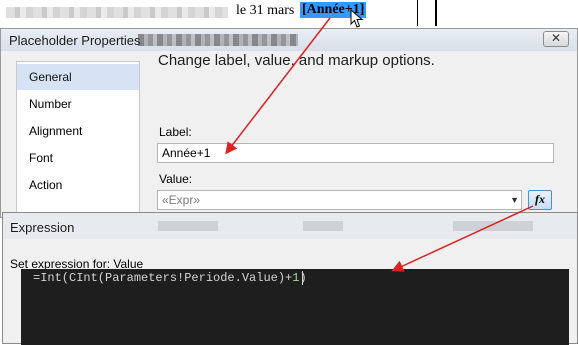 The width and height of the screenshot is (578, 345). I want to click on text-caret, so click(302, 278).